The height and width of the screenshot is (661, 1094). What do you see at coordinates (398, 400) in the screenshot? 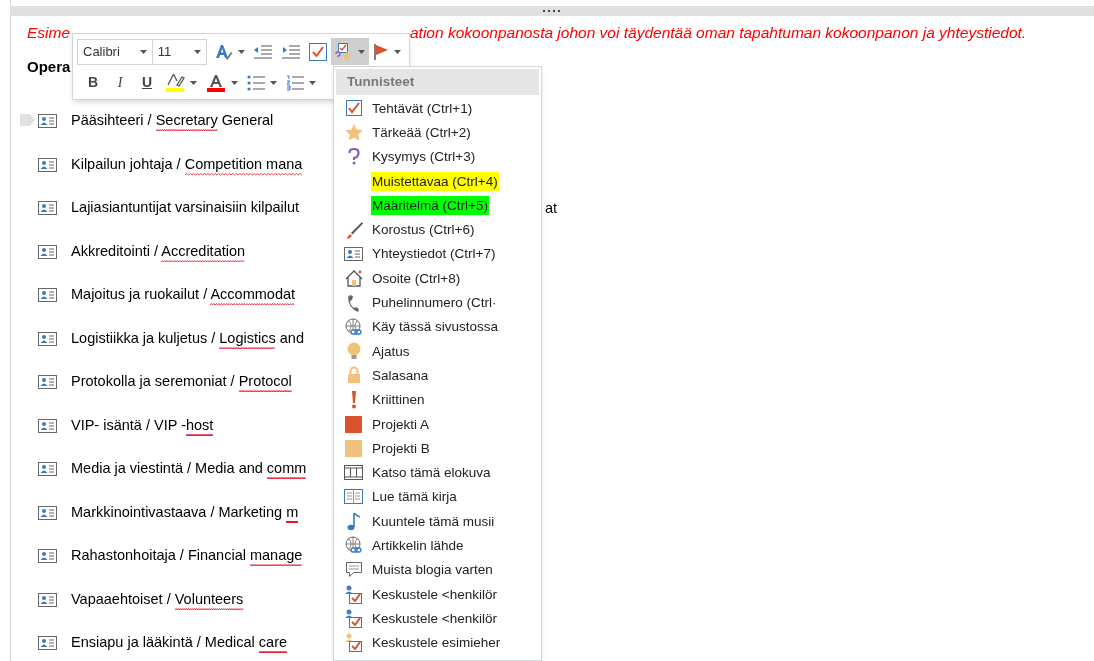
I see `menu-item: Kriittinen` at bounding box center [398, 400].